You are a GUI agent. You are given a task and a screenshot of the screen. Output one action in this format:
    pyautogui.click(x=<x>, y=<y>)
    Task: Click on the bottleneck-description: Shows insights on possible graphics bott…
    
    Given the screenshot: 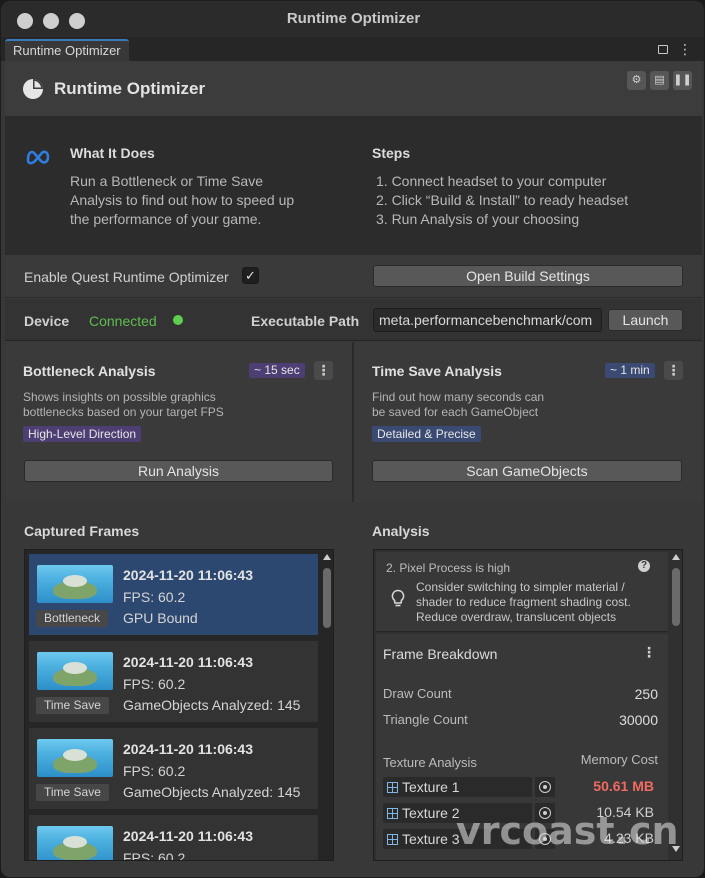 What is the action you would take?
    pyautogui.click(x=123, y=405)
    